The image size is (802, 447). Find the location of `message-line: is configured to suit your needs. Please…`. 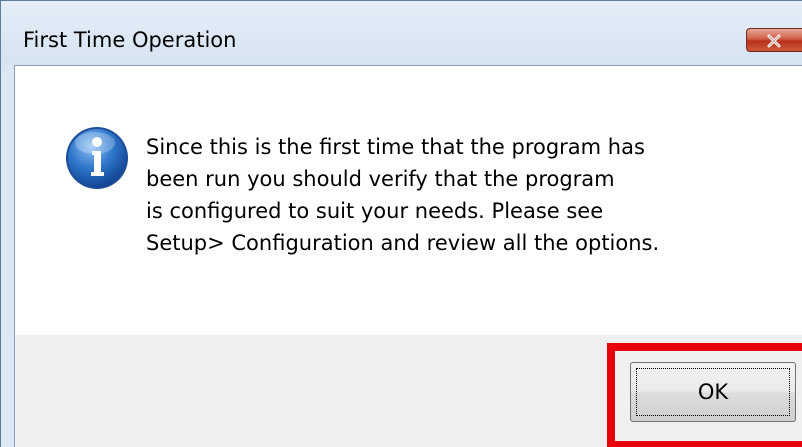

message-line: is configured to suit your needs. Please… is located at coordinates (375, 211).